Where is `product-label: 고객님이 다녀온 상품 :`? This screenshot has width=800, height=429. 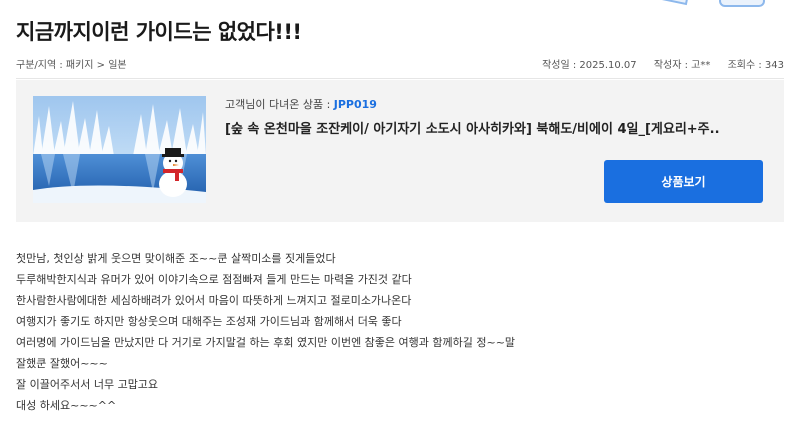
product-label: 고객님이 다녀온 상품 : is located at coordinates (278, 104).